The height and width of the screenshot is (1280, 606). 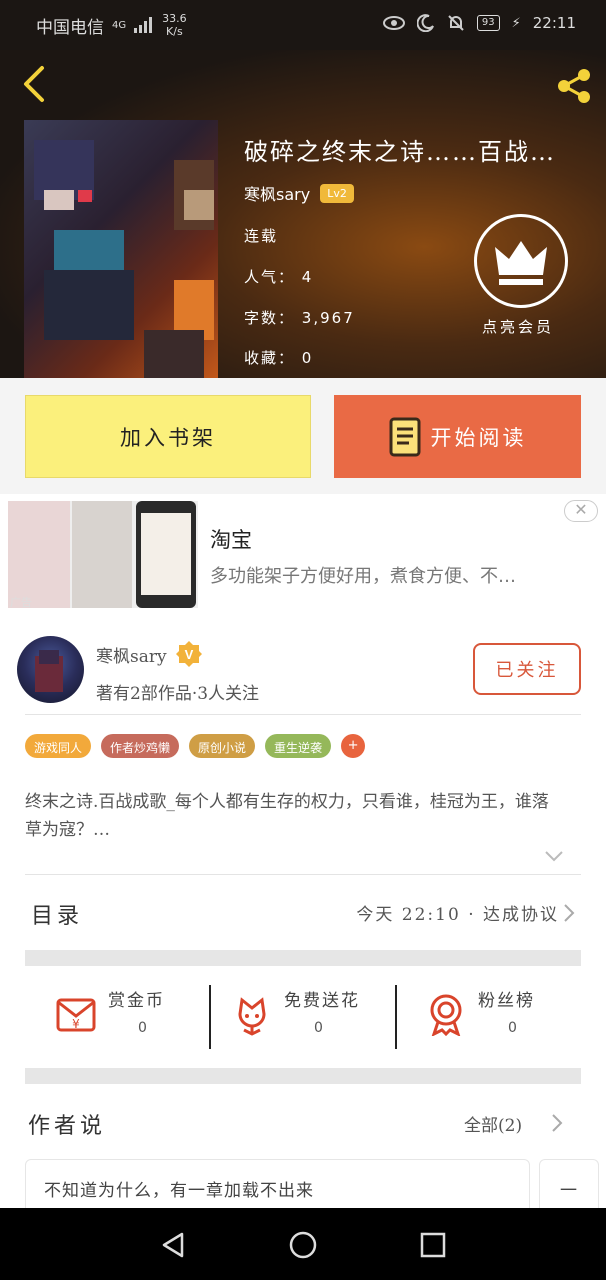 I want to click on crown-icon, so click(x=521, y=263).